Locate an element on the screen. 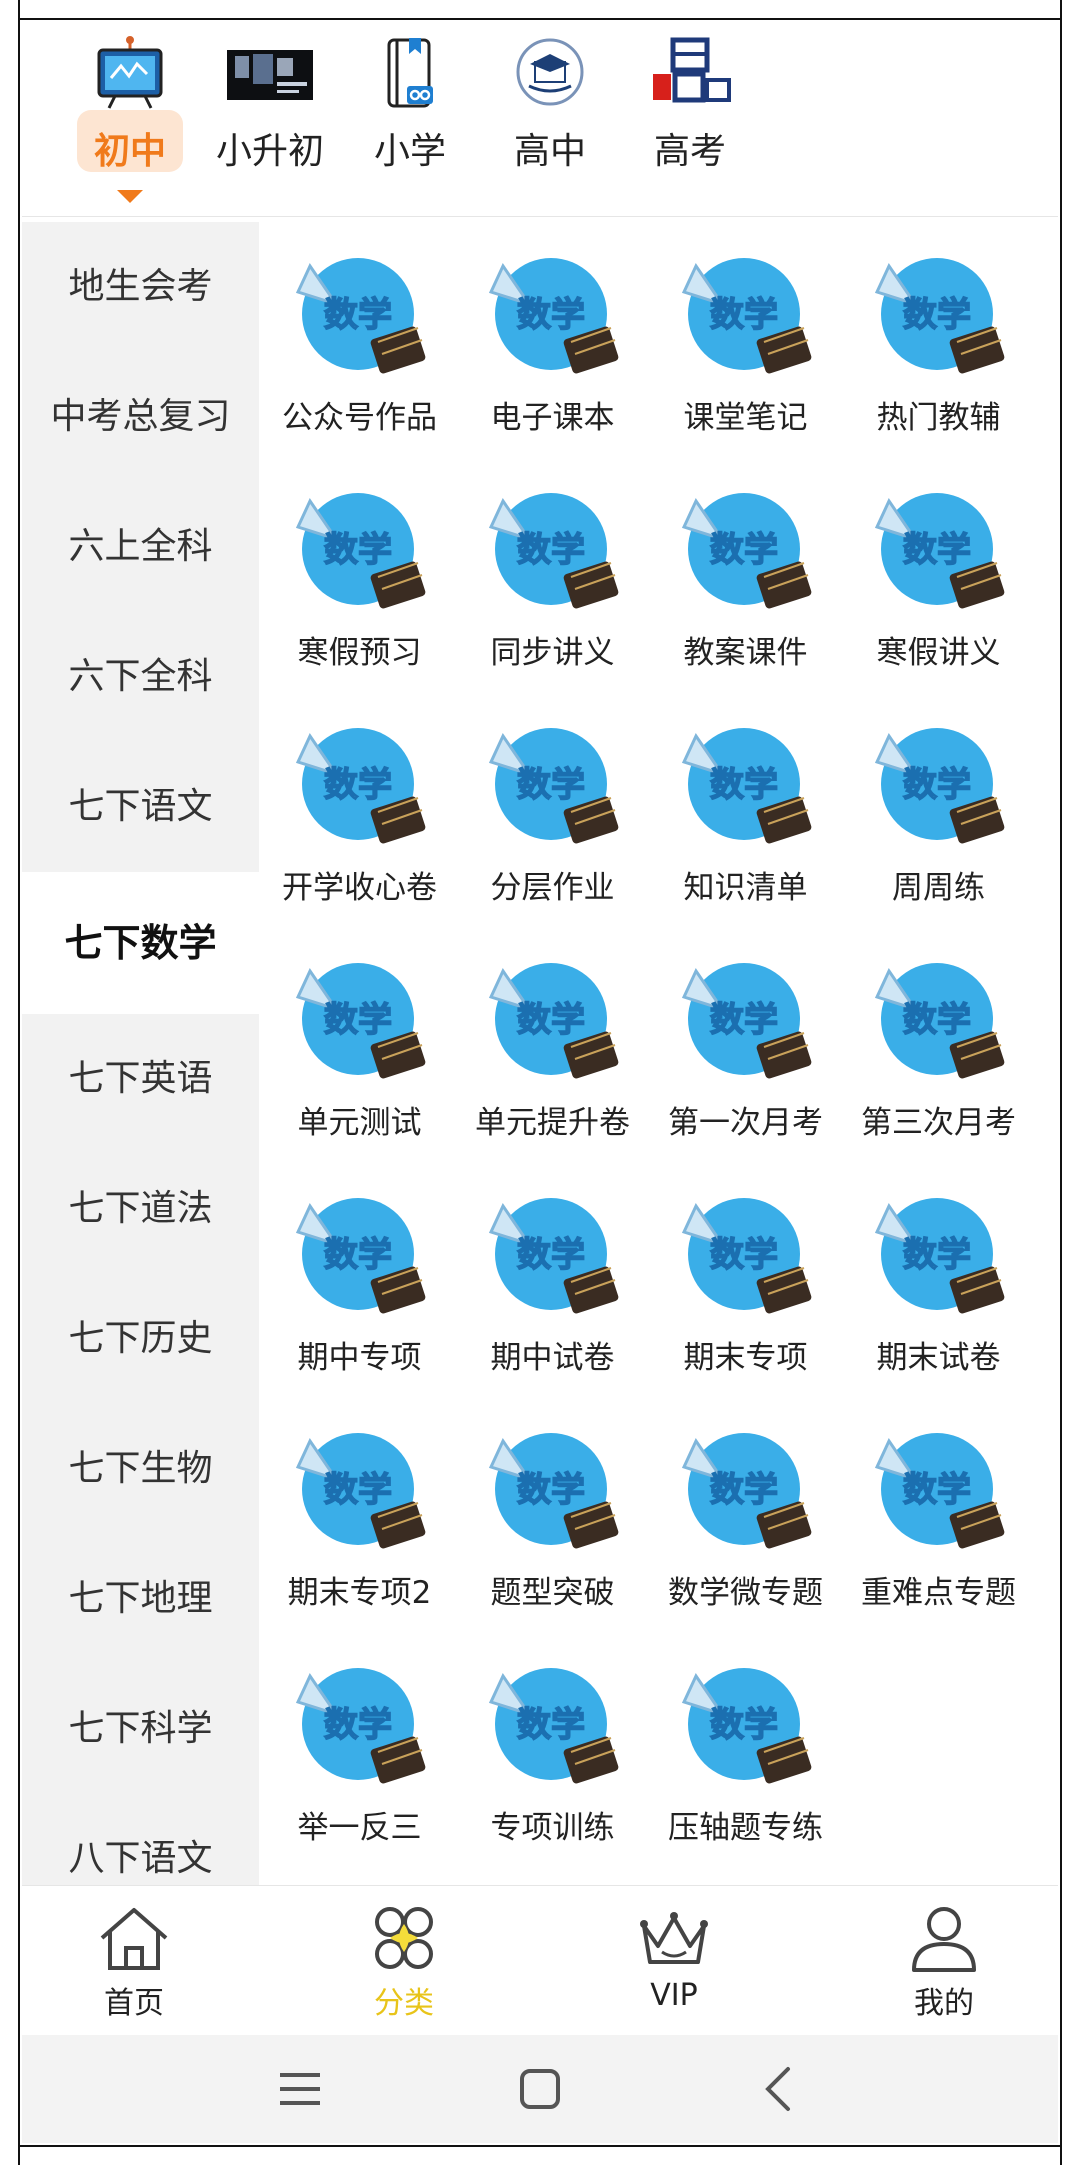 Image resolution: width=1080 pixels, height=2165 pixels. sidebar-item: 七下历史 is located at coordinates (140, 1339).